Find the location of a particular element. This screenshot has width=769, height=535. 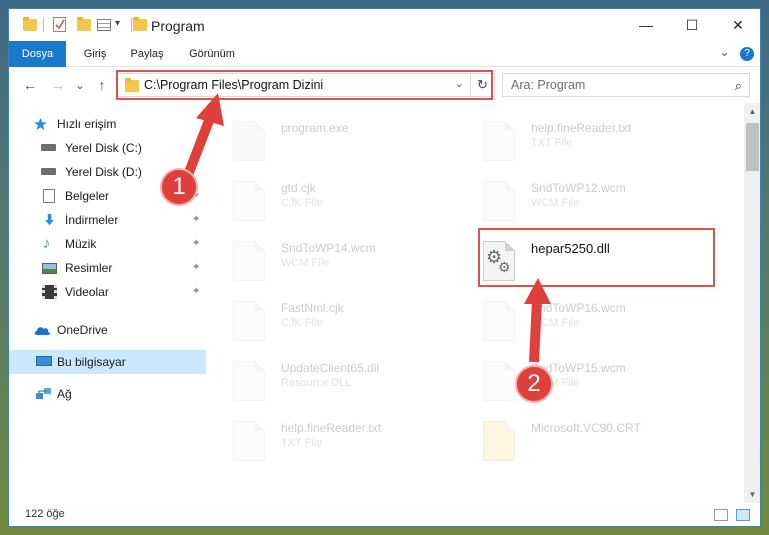

minimize-button: — is located at coordinates (646, 25).